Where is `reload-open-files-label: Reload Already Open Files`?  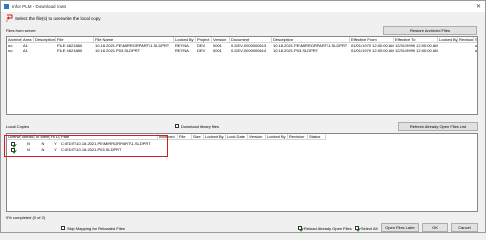
reload-open-files-label: Reload Already Open Files is located at coordinates (328, 228).